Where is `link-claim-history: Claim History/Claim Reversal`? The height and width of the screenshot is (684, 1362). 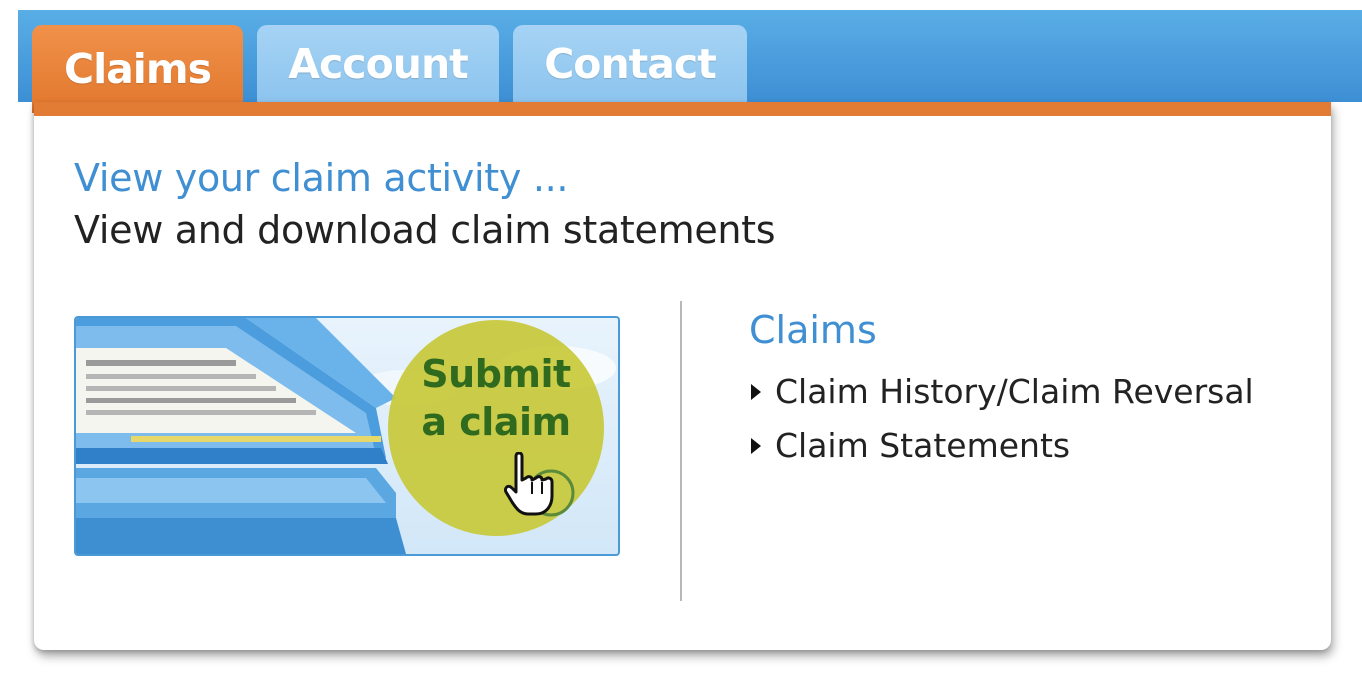
link-claim-history: Claim History/Claim Reversal is located at coordinates (1002, 391).